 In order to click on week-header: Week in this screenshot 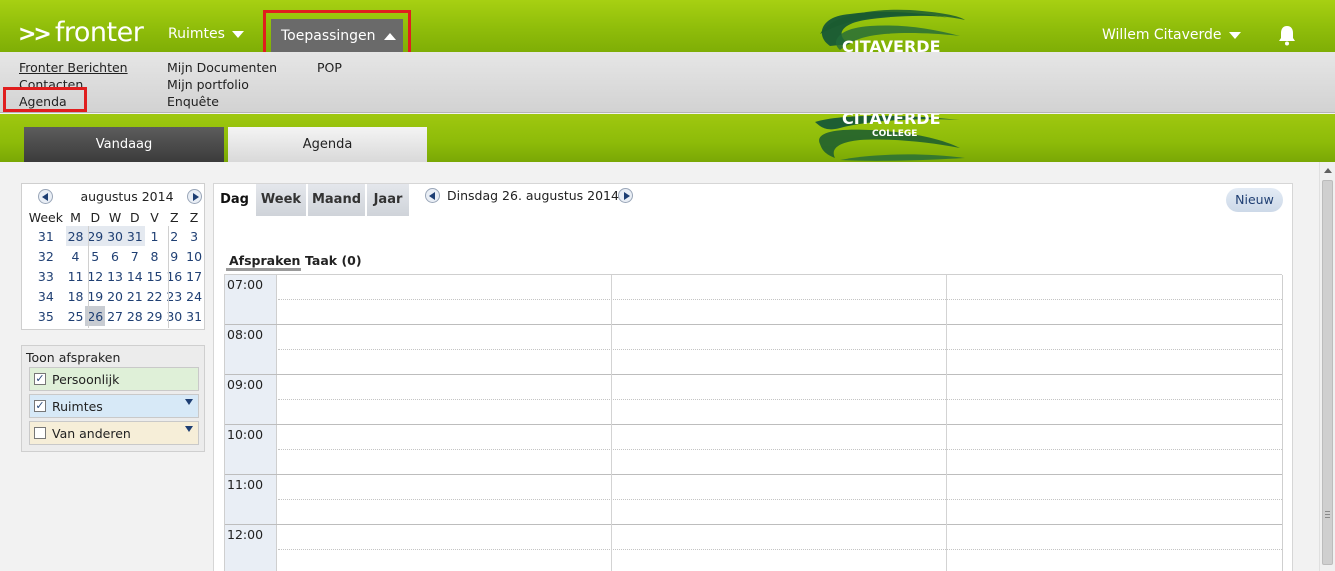, I will do `click(45, 217)`.